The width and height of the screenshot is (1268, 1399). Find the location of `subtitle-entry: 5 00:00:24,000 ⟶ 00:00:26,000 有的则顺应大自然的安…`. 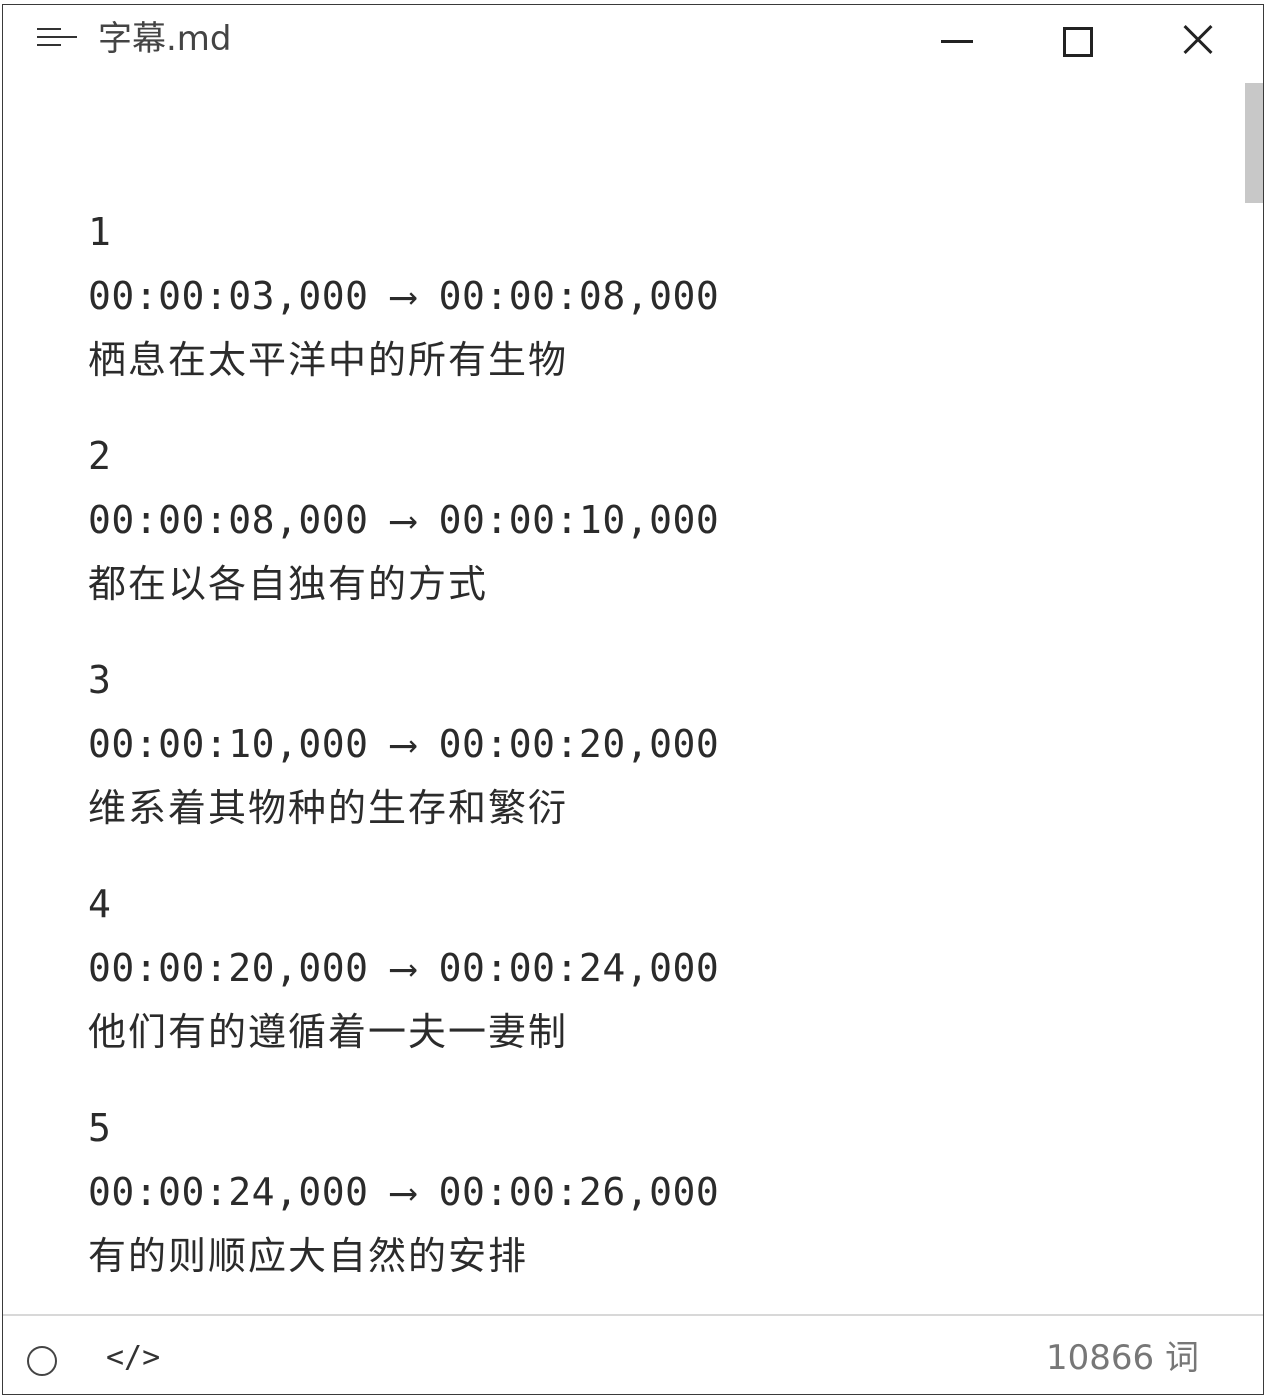

subtitle-entry: 5 00:00:24,000 ⟶ 00:00:26,000 有的则顺应大自然的安… is located at coordinates (658, 1208).